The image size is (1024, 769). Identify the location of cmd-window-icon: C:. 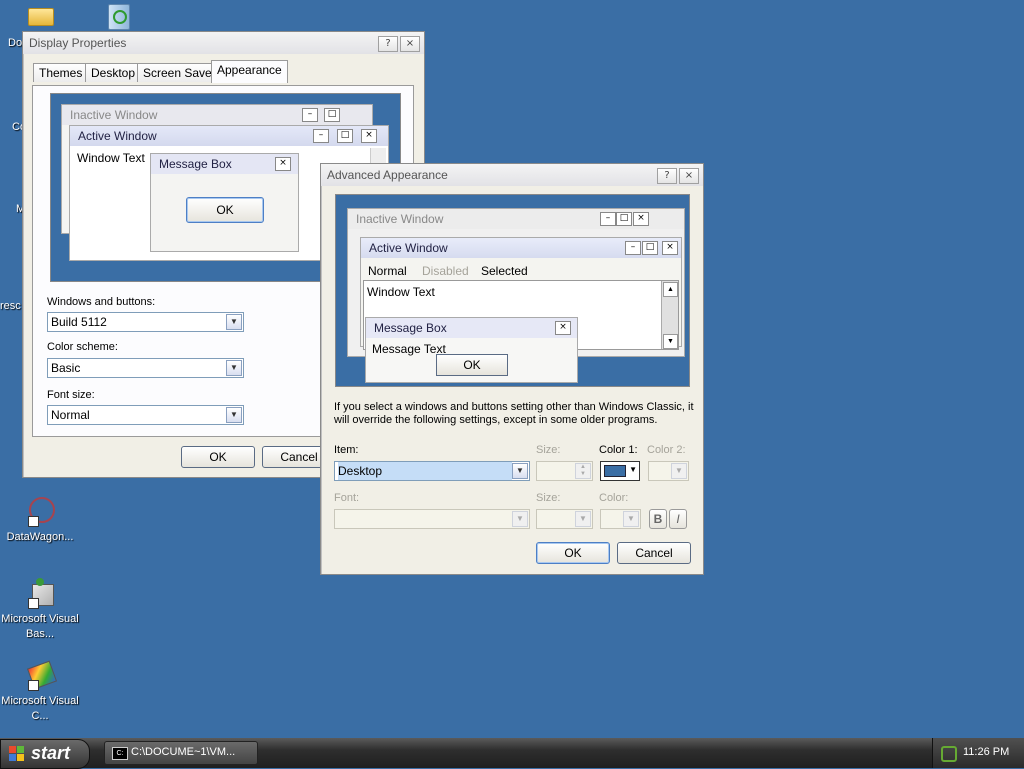
(120, 753).